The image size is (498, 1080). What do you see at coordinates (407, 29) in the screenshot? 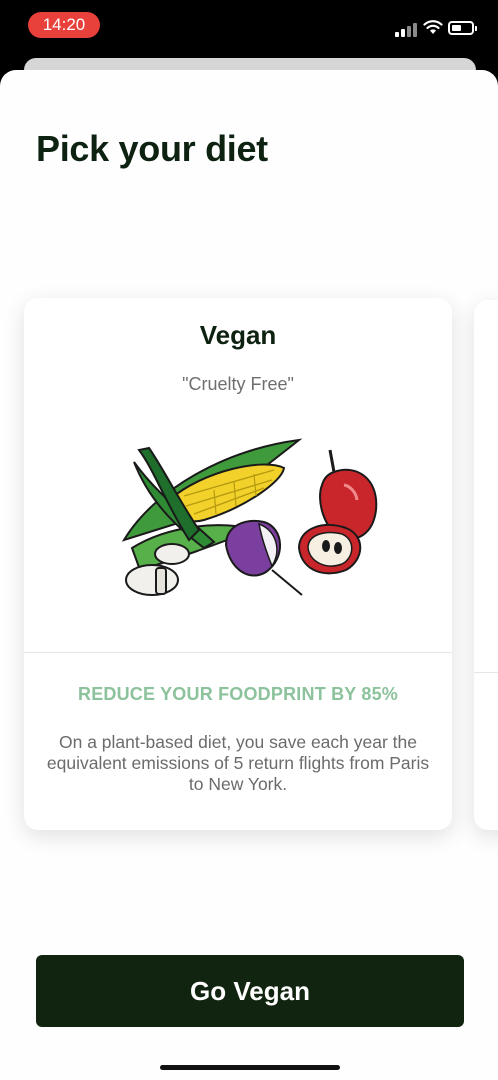
I see `cellular-signal-icon` at bounding box center [407, 29].